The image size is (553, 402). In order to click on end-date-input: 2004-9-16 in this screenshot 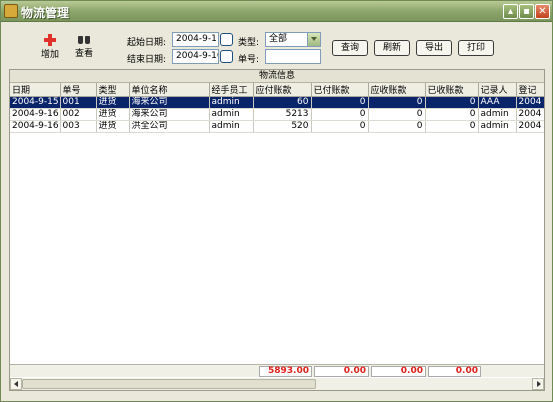, I will do `click(195, 56)`.